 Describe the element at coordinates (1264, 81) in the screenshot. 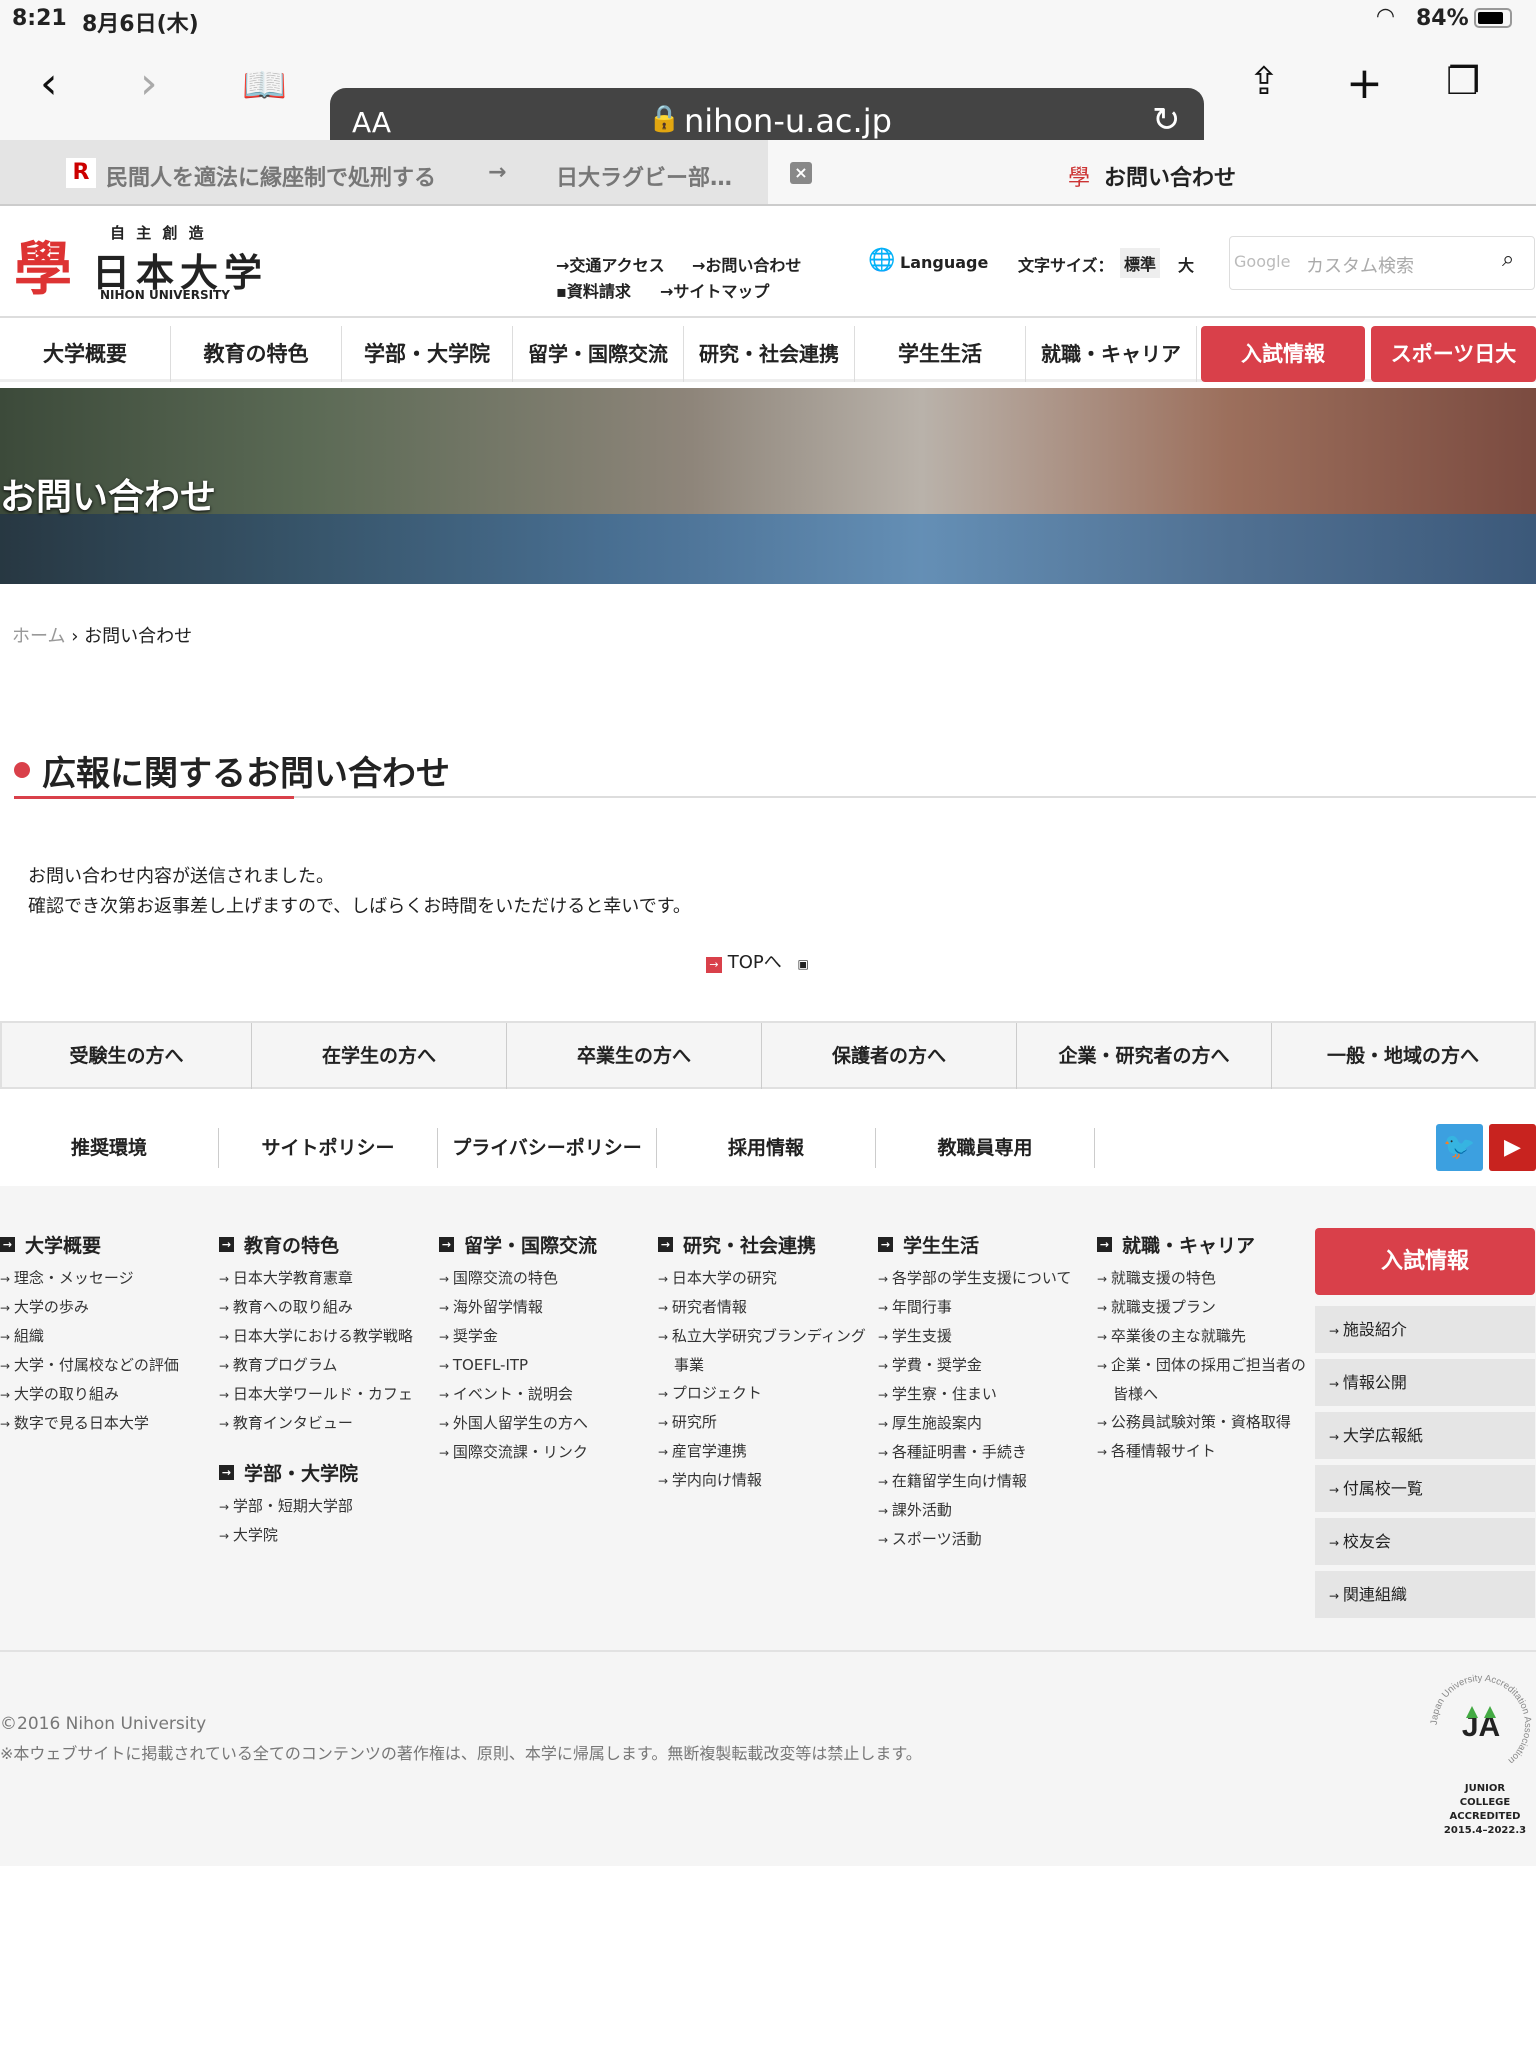

I see `share-icon: ⇪` at that location.